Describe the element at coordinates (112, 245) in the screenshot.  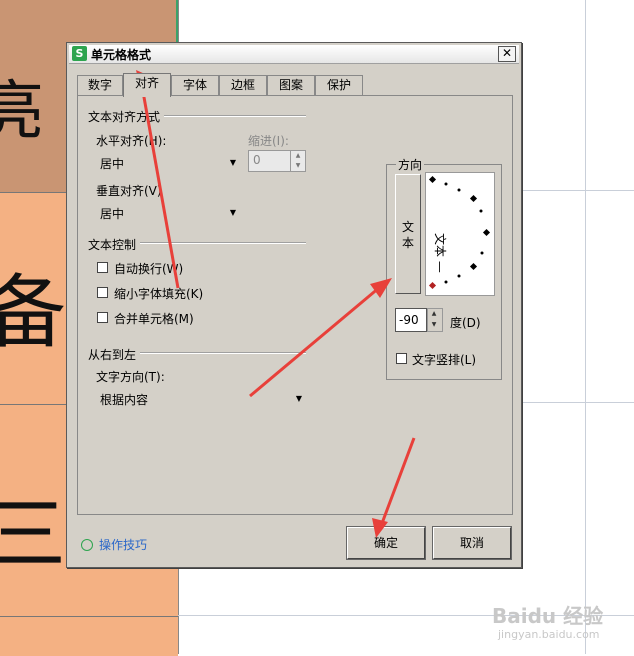
I see `text-control-heading: 文本控制` at that location.